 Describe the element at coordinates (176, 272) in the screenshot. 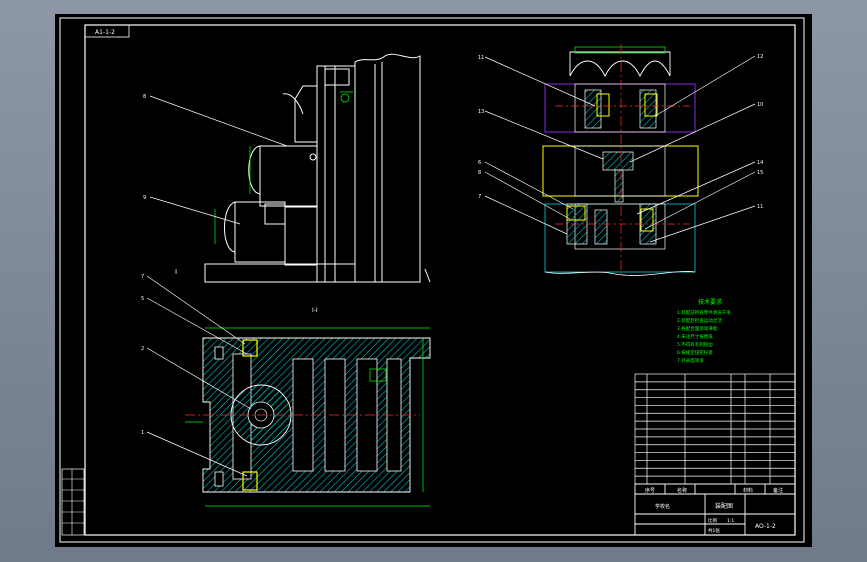

I see `view-label-I: I` at that location.